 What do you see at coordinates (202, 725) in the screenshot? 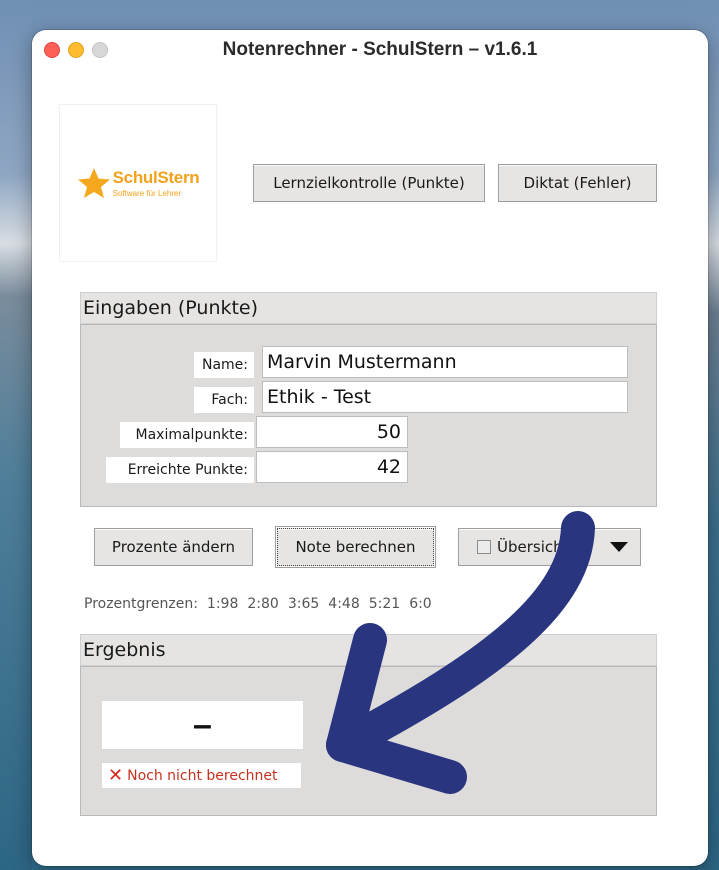
I see `grade-display: –` at bounding box center [202, 725].